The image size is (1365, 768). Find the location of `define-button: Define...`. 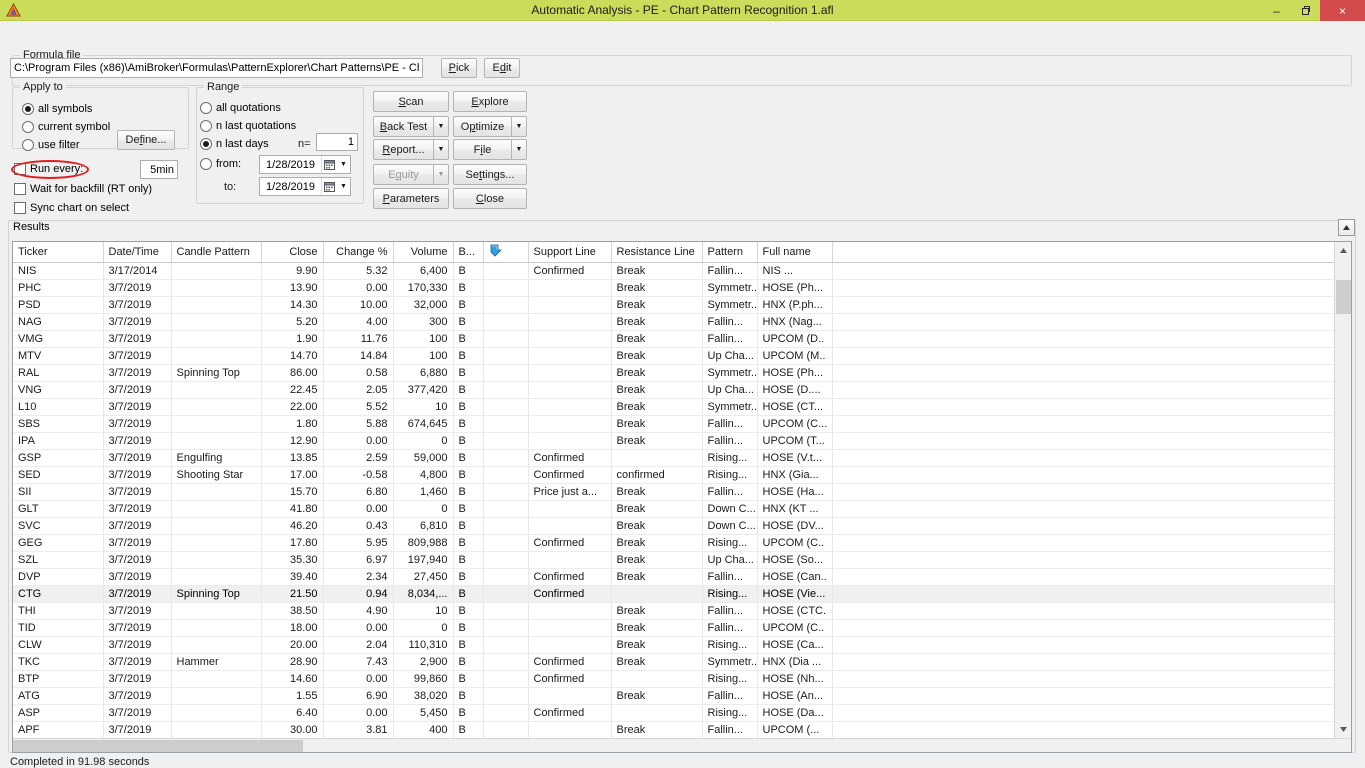

define-button: Define... is located at coordinates (146, 140).